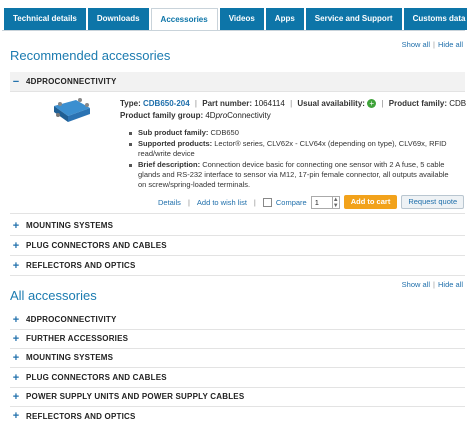 This screenshot has height=425, width=467. I want to click on tab-apps: Apps, so click(284, 19).